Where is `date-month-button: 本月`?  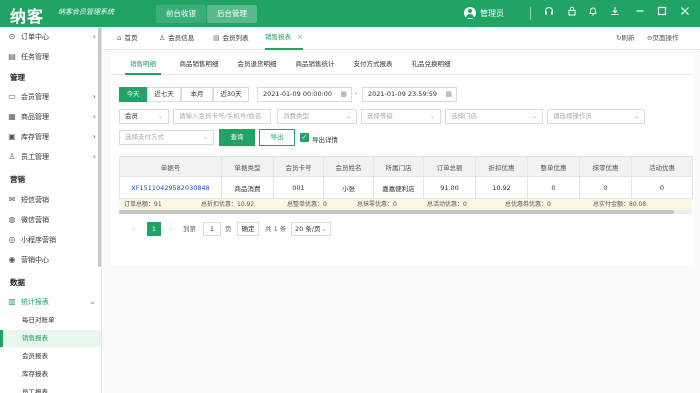
date-month-button: 本月 is located at coordinates (197, 94).